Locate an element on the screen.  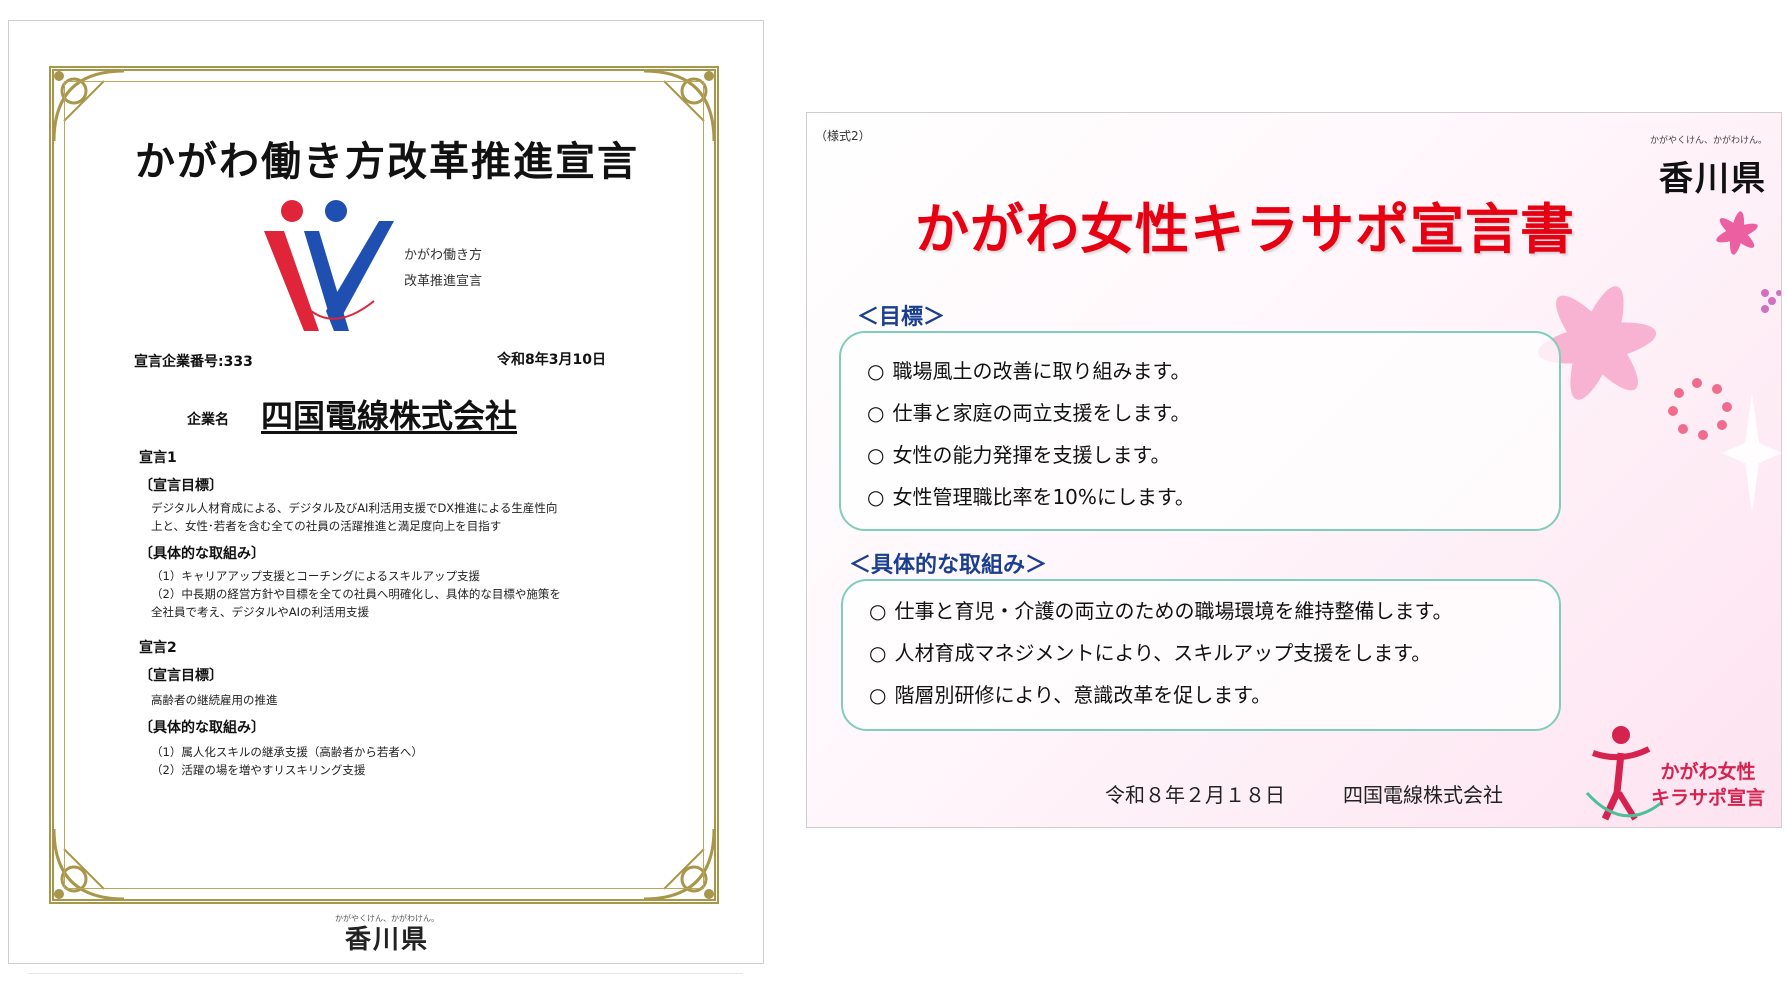
list-item: ○ 女性管理職比率を10%にします。 is located at coordinates (1031, 497).